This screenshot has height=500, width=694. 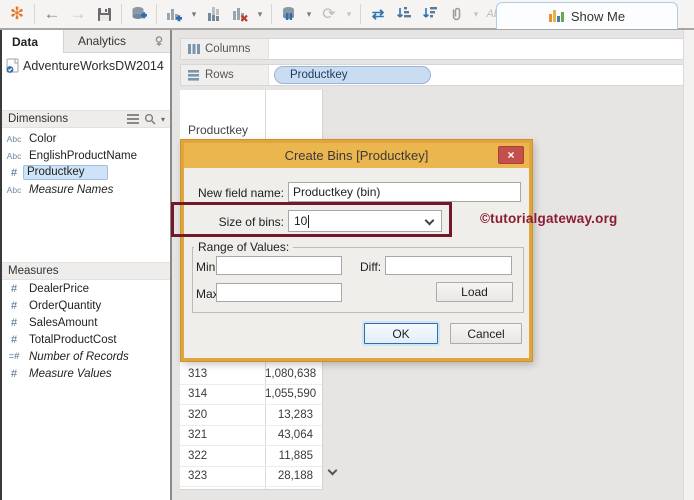 What do you see at coordinates (332, 470) in the screenshot?
I see `scroll-down-icon` at bounding box center [332, 470].